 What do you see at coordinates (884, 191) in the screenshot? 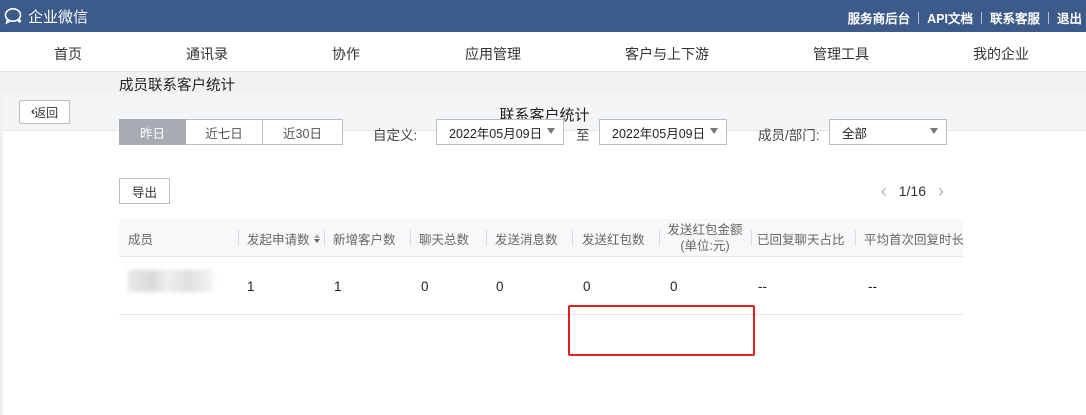
I see `prev-page-icon: ‹` at bounding box center [884, 191].